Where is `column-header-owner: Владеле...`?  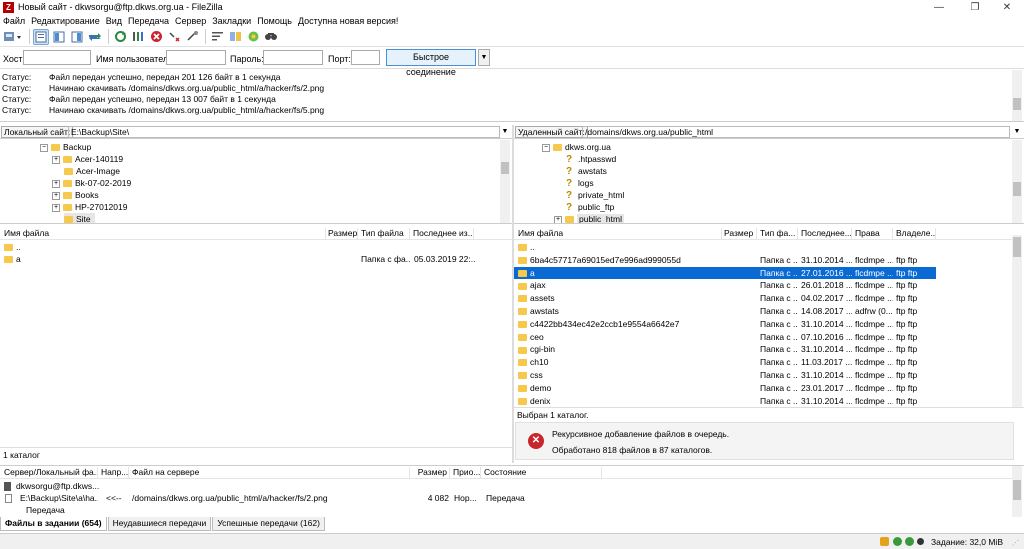
column-header-owner: Владеле... is located at coordinates (915, 233).